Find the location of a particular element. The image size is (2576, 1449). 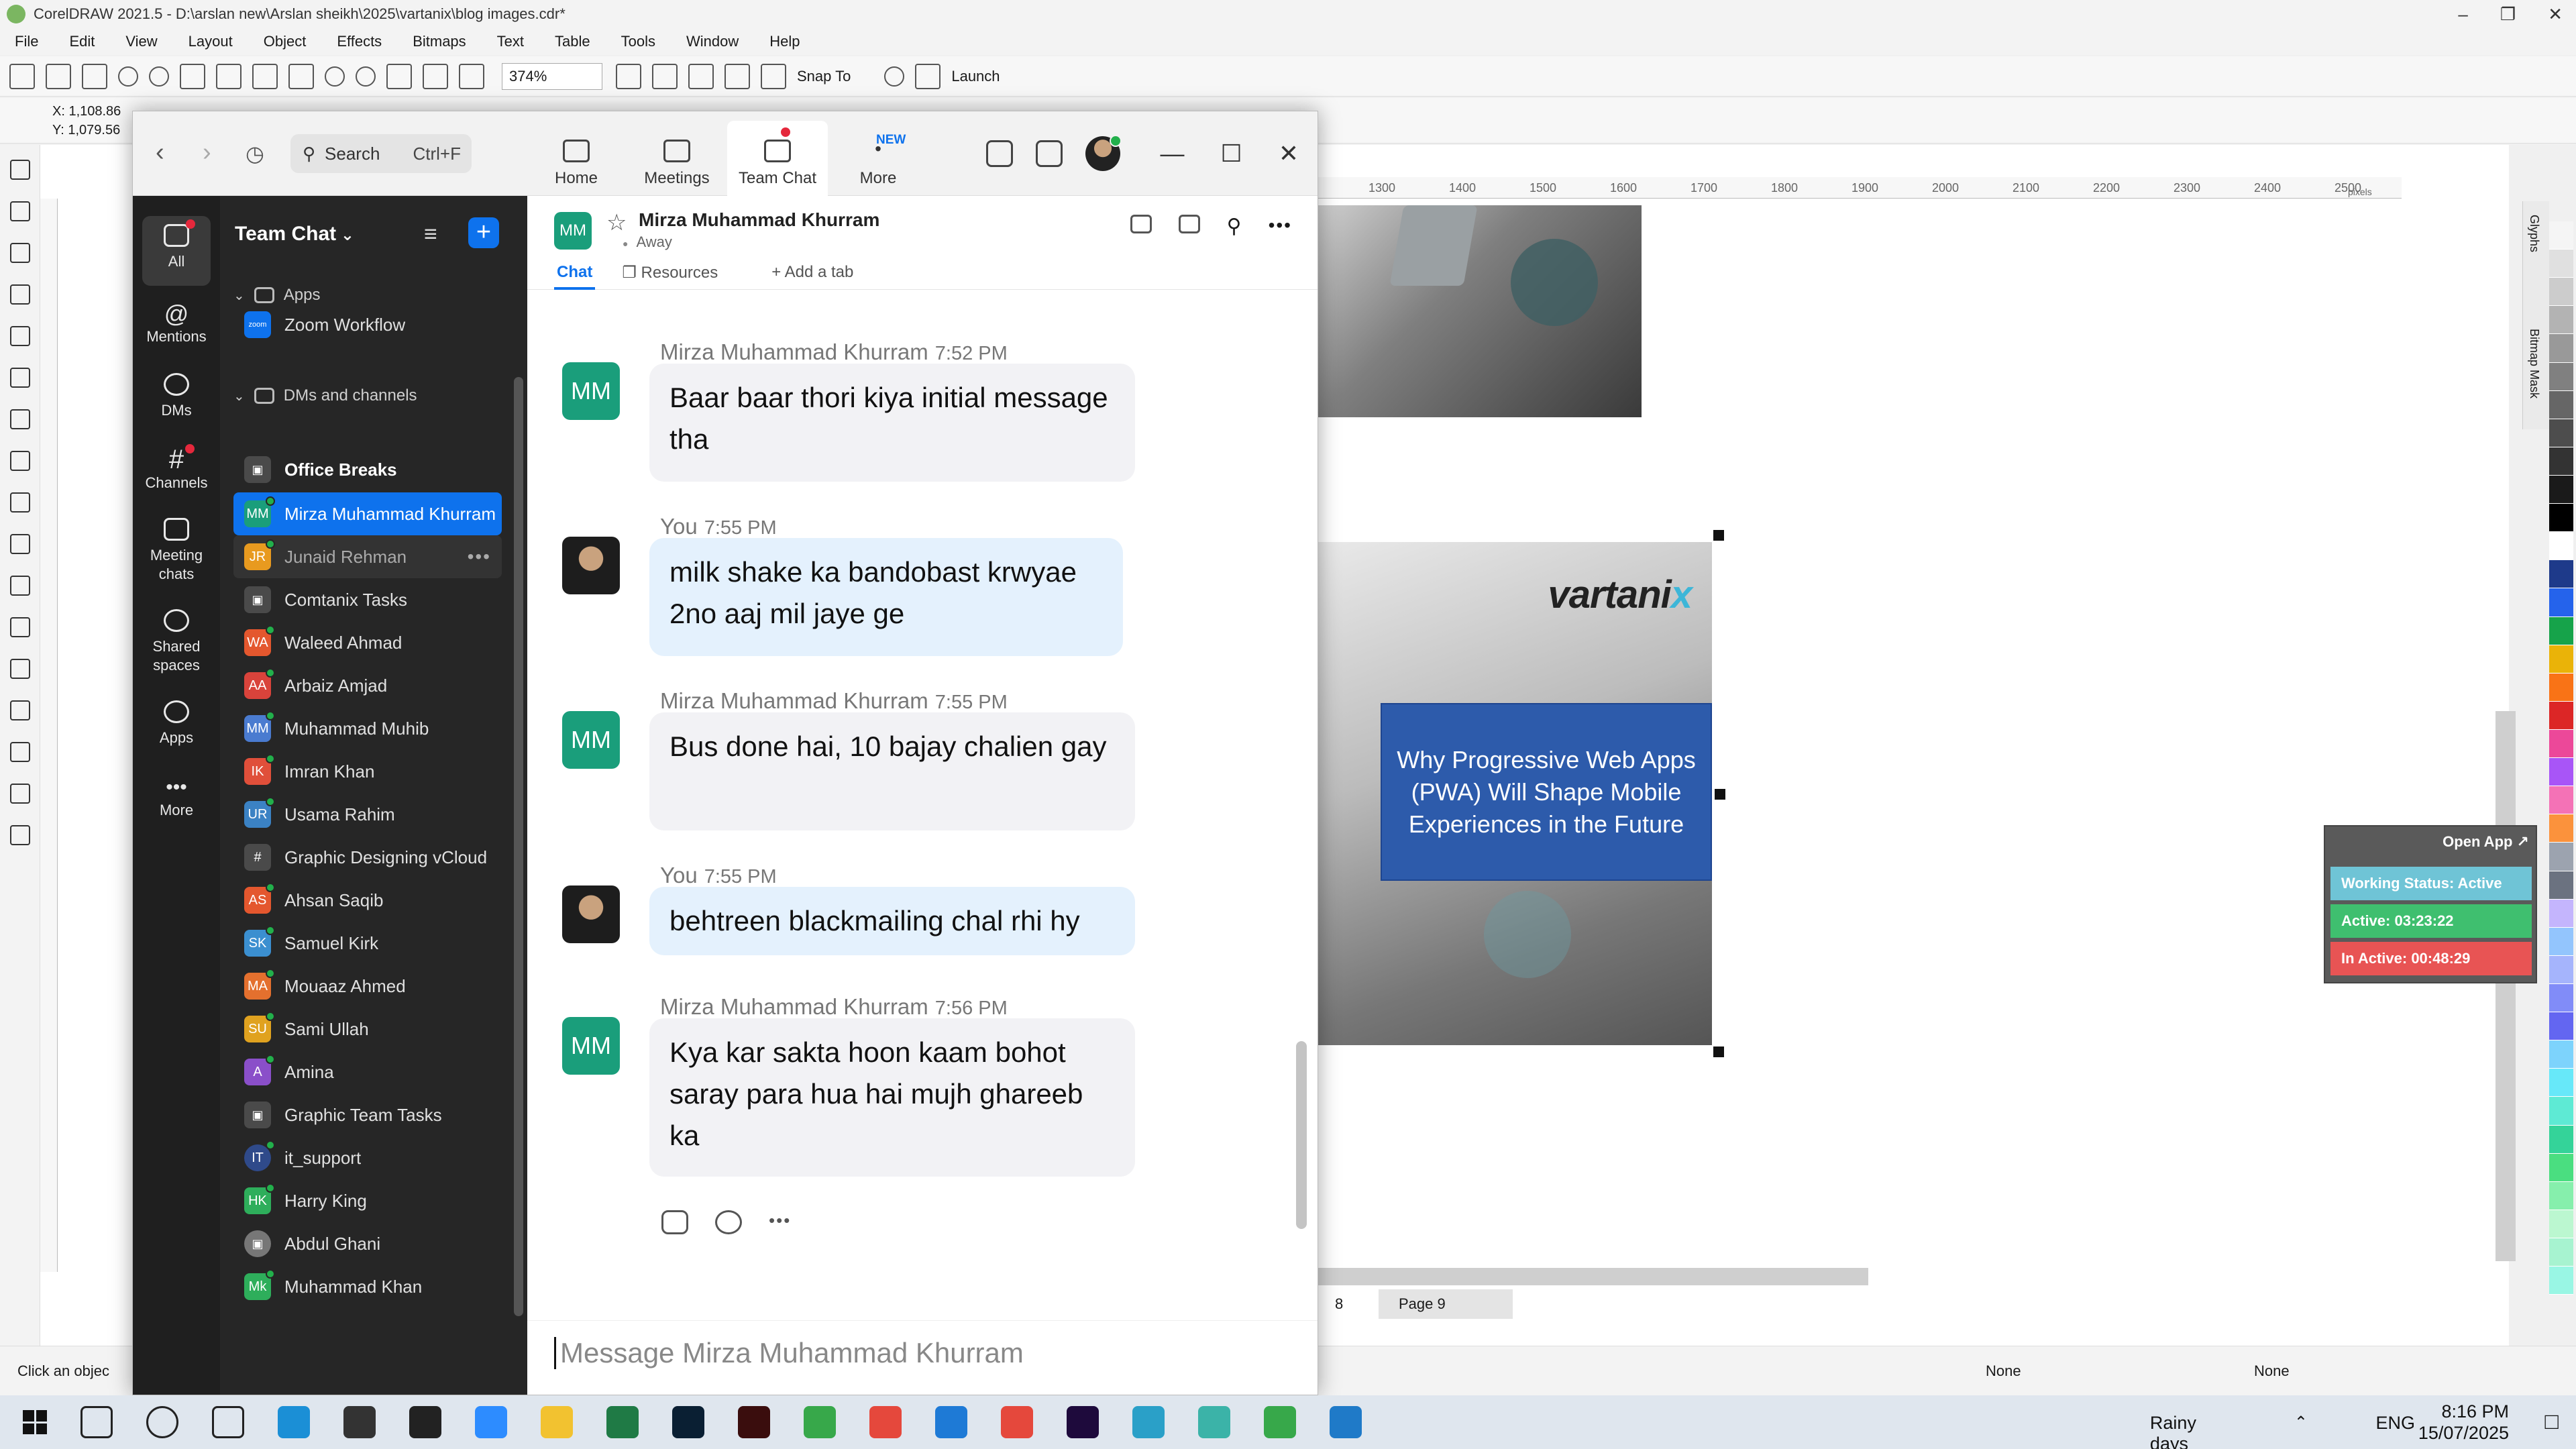

premiere-icon is located at coordinates (1083, 1422).